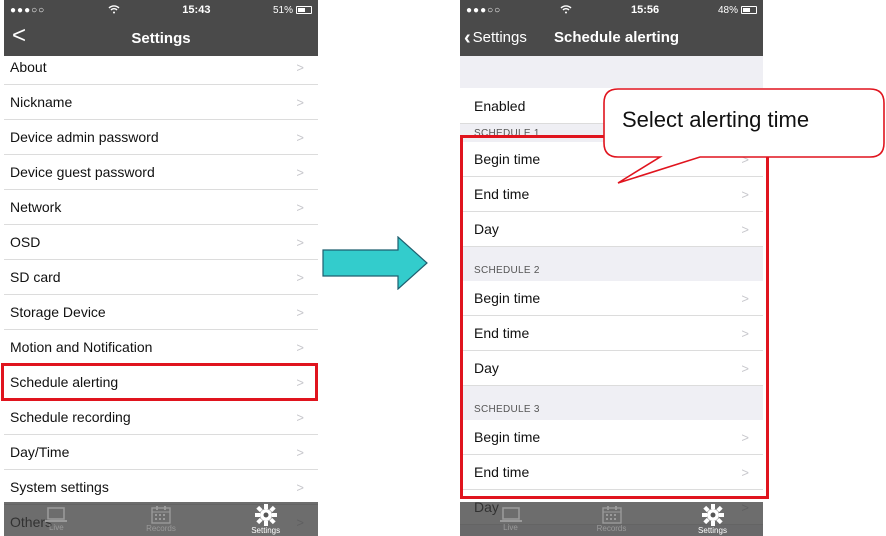  I want to click on back-button: ‹ Settings, so click(495, 37).